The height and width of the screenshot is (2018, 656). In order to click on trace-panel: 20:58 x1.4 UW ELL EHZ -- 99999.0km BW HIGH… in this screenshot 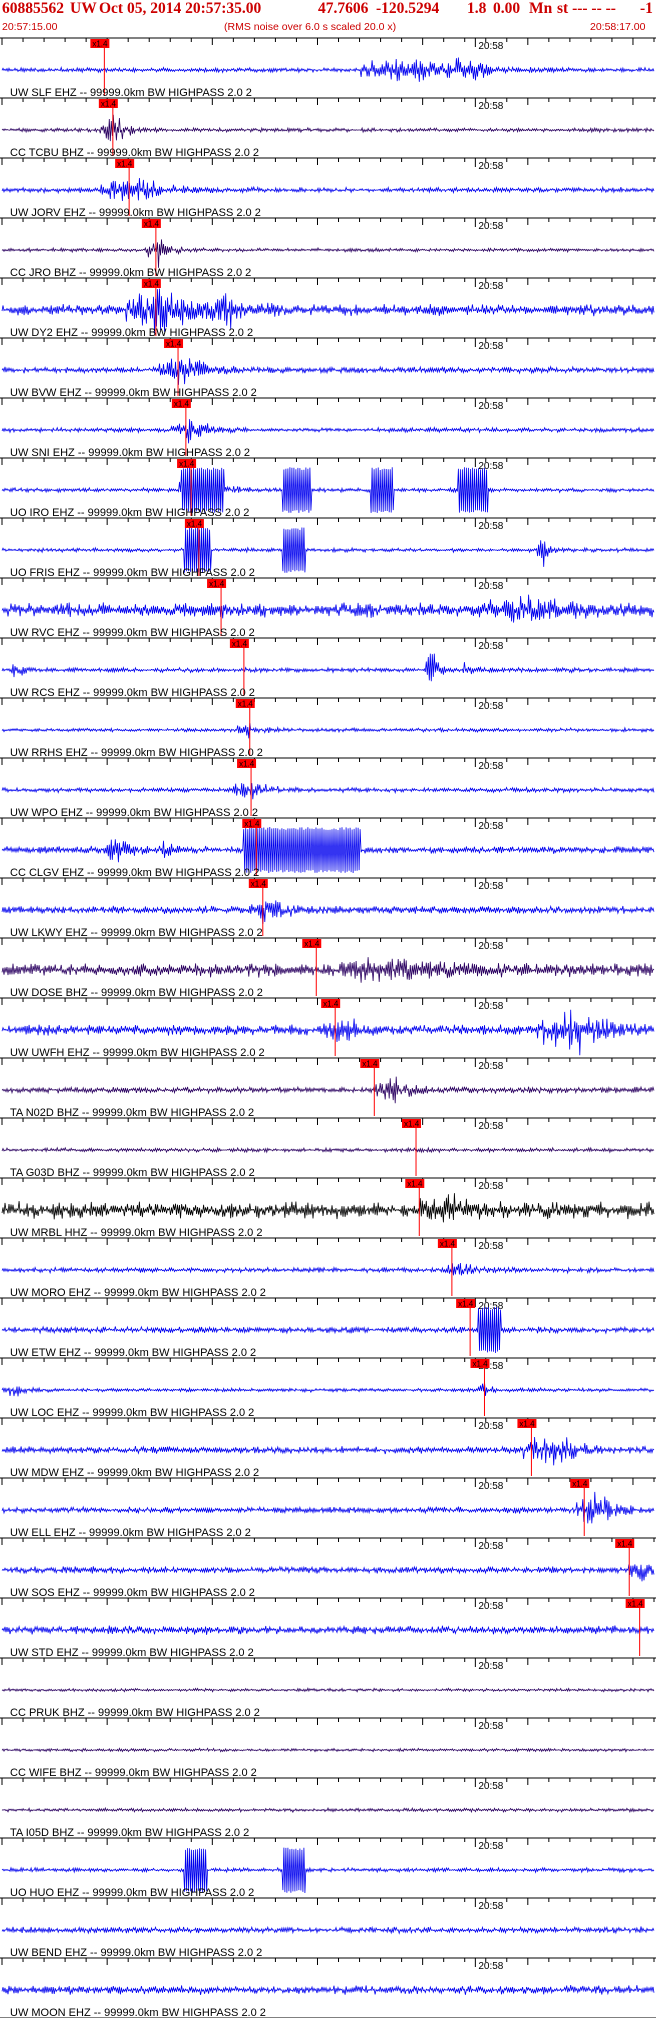, I will do `click(328, 1508)`.